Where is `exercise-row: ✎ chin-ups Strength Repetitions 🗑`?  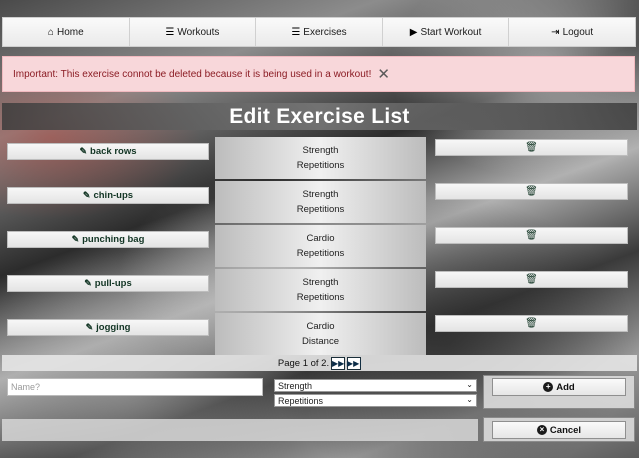
exercise-row: ✎ chin-ups Strength Repetitions 🗑 is located at coordinates (319, 202).